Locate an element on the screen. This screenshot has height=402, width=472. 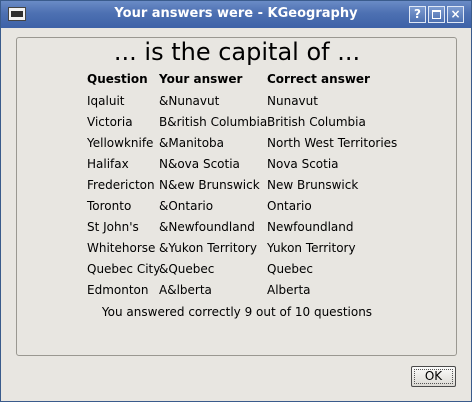
table-row: Fredericton N&ew Brunswick New Brunswick is located at coordinates (236, 188).